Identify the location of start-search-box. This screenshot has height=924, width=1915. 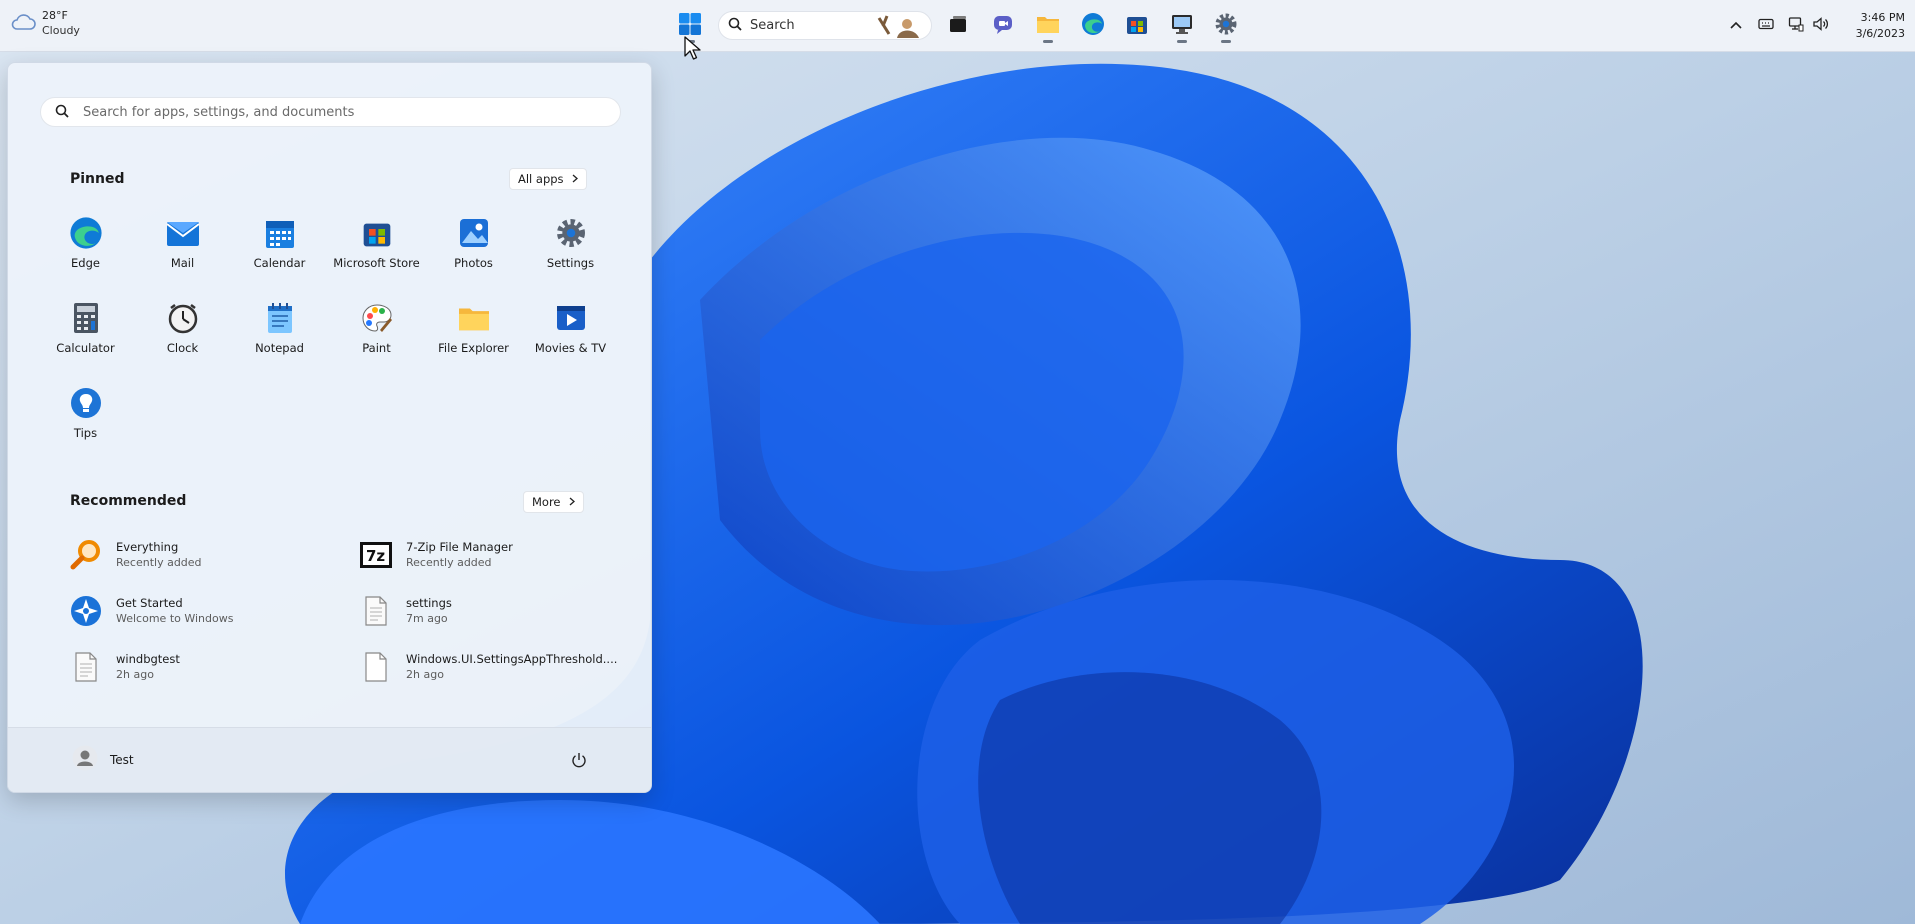
(330, 112).